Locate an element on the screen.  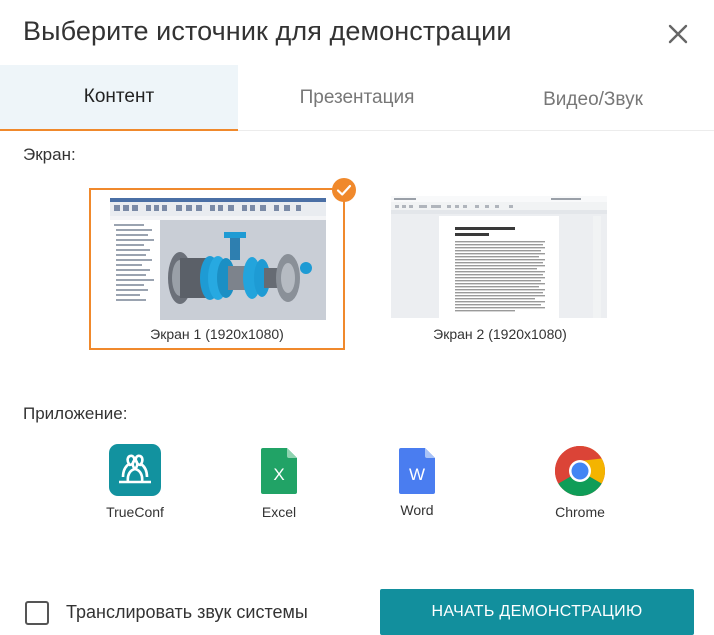
system-audio-label: Транслировать звук системы is located at coordinates (187, 612).